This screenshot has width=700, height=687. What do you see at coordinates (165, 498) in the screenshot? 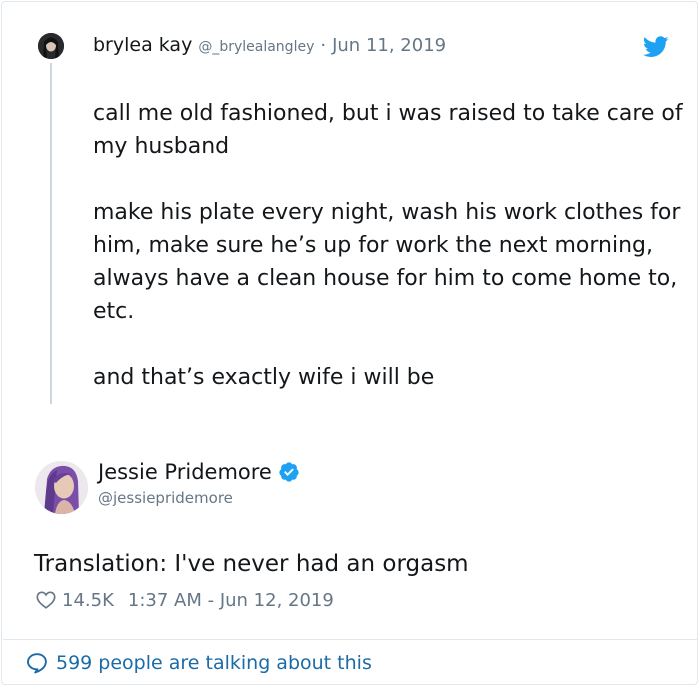
I see `reply-author-handle: @jessiepridemore` at bounding box center [165, 498].